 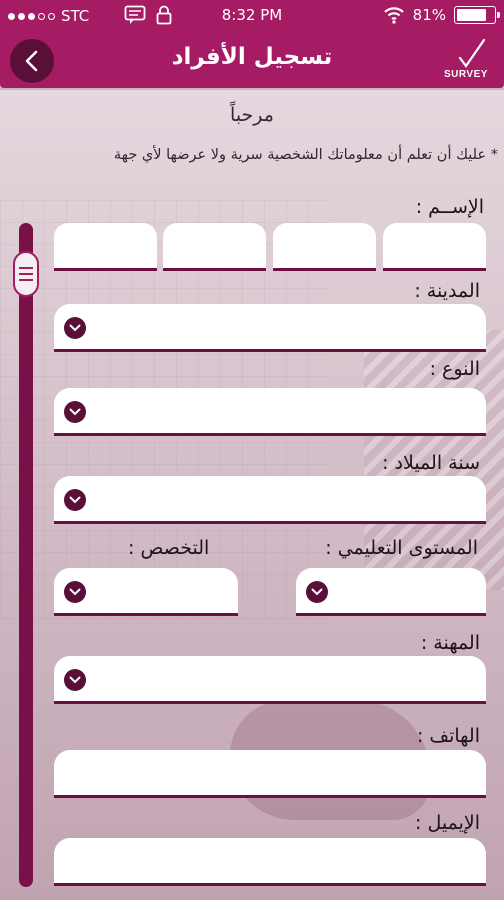 I want to click on survey-logo: SURVEY, so click(x=467, y=60).